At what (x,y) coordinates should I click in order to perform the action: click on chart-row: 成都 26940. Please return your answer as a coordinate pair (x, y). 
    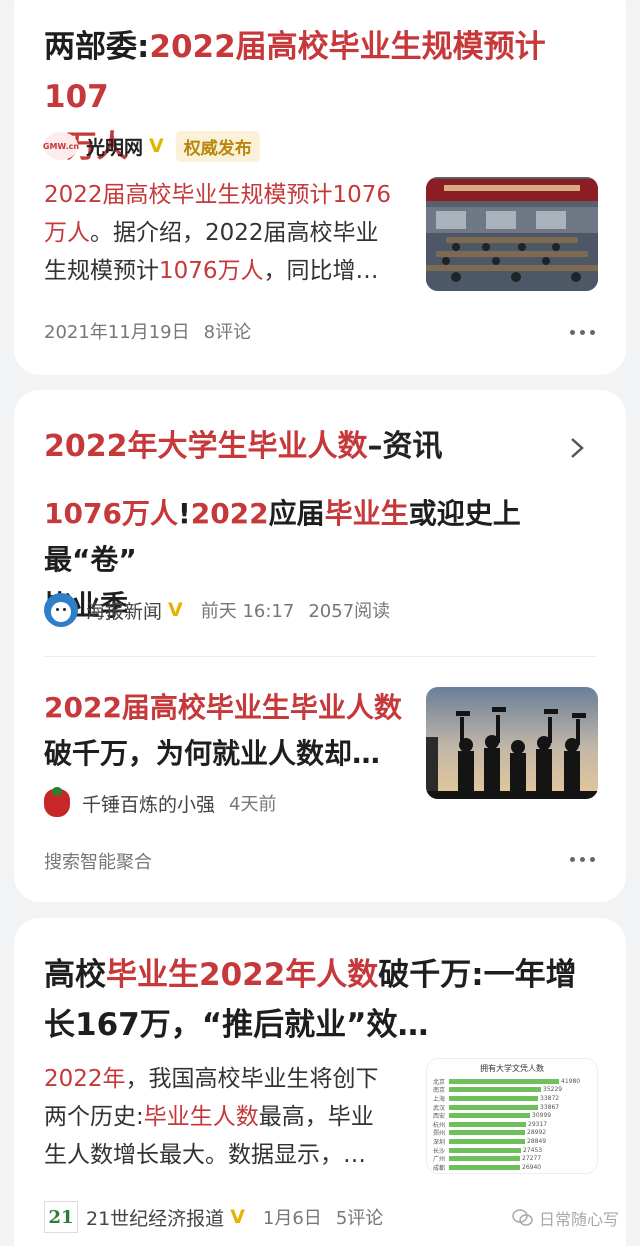
    Looking at the image, I should click on (512, 1167).